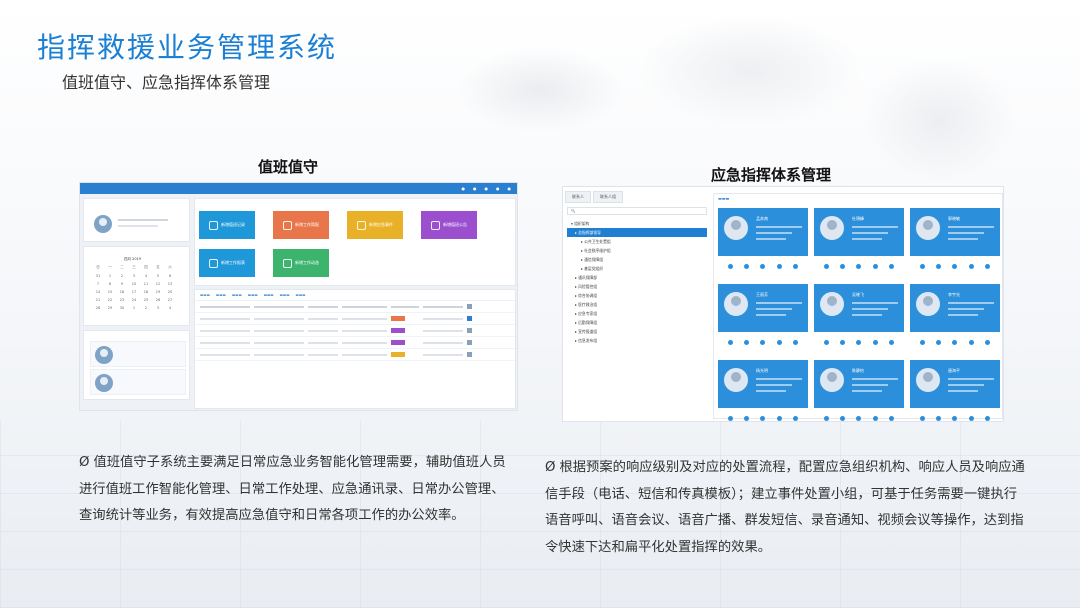  What do you see at coordinates (227, 225) in the screenshot?
I see `quick-action-tile: 新增值班记录` at bounding box center [227, 225].